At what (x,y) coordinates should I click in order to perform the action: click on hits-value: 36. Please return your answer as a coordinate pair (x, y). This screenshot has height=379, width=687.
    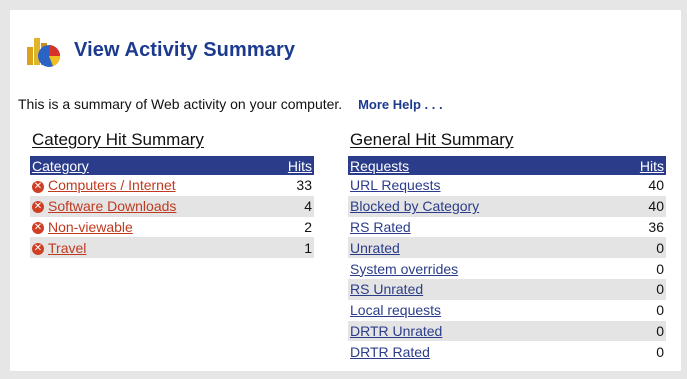
    Looking at the image, I should click on (656, 226).